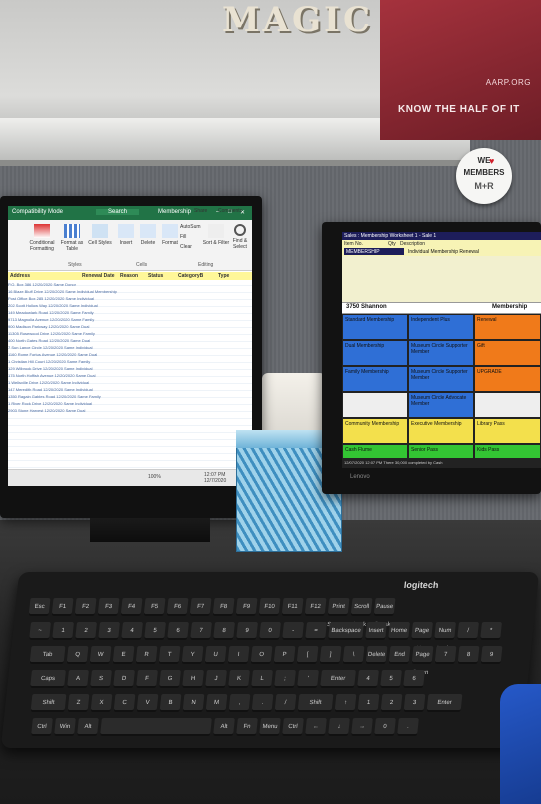  Describe the element at coordinates (362, 727) in the screenshot. I see `key: →` at that location.